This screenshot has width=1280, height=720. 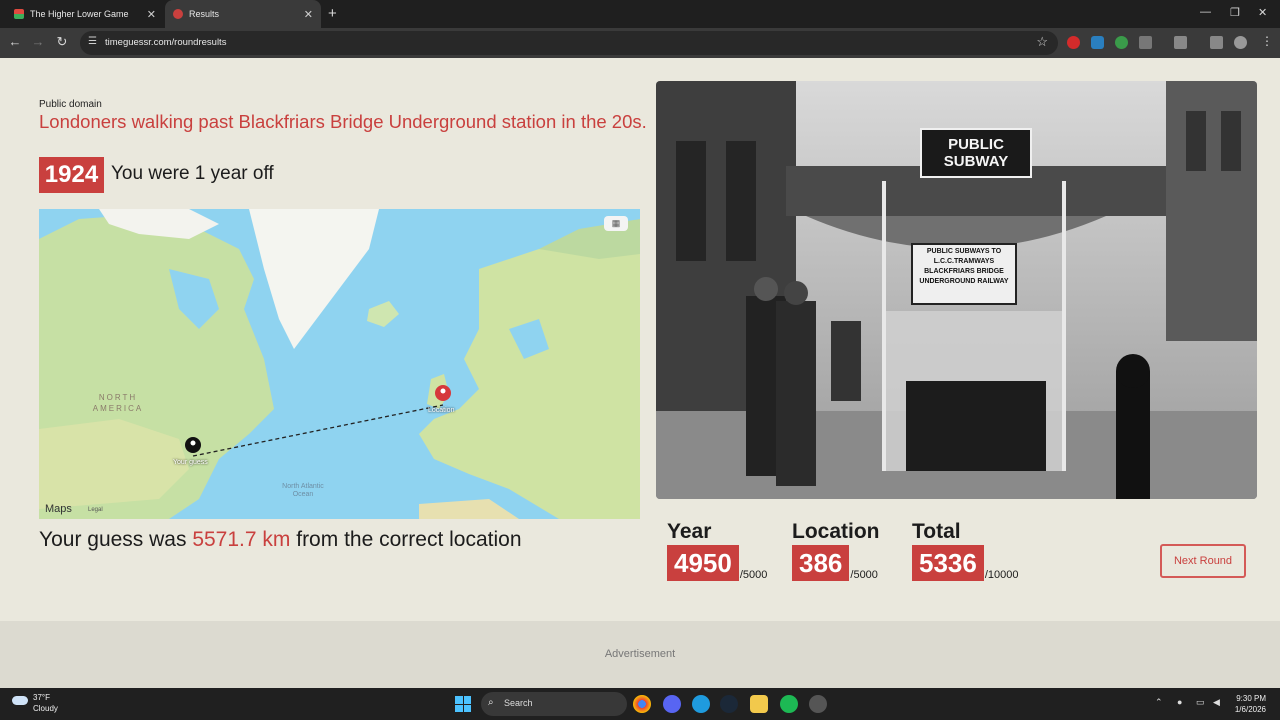 I want to click on location-score: Location 386/5000, so click(x=836, y=550).